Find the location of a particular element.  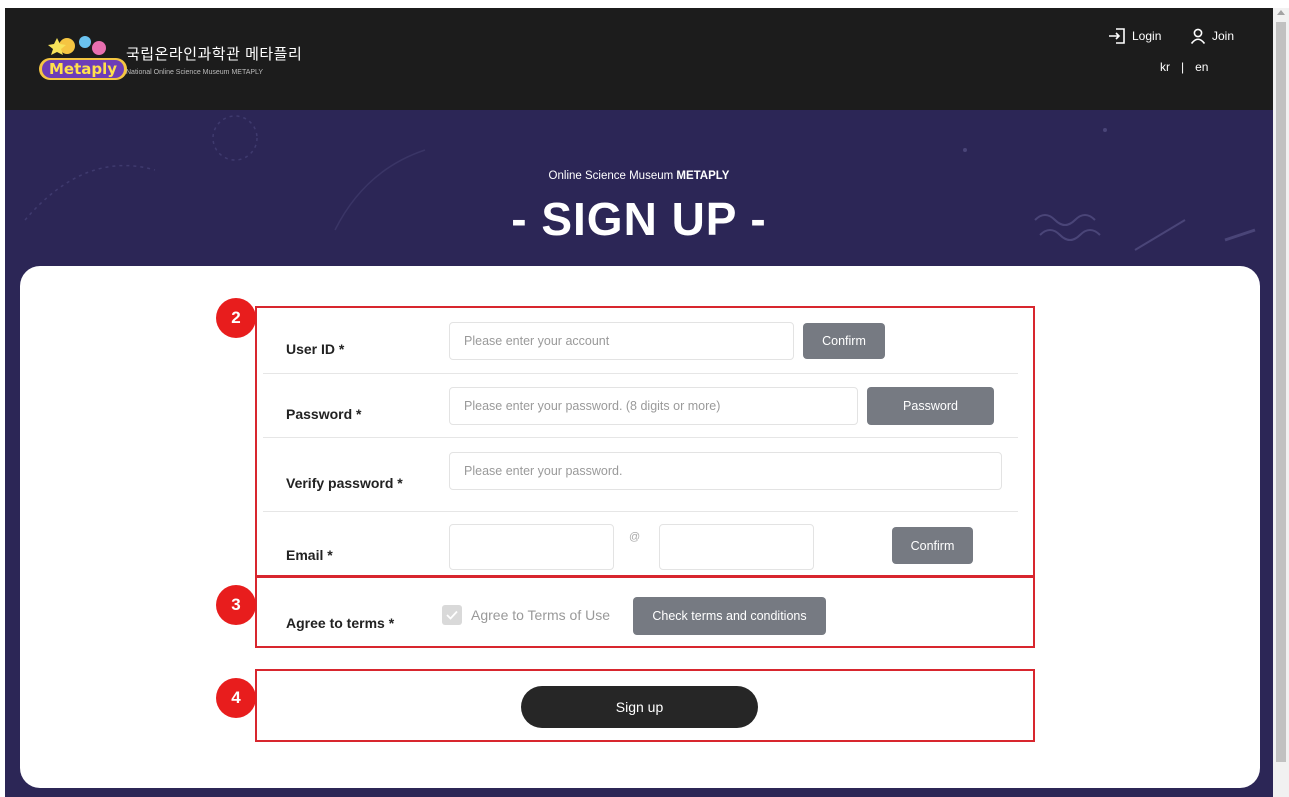

login-link: Login is located at coordinates (1134, 36).